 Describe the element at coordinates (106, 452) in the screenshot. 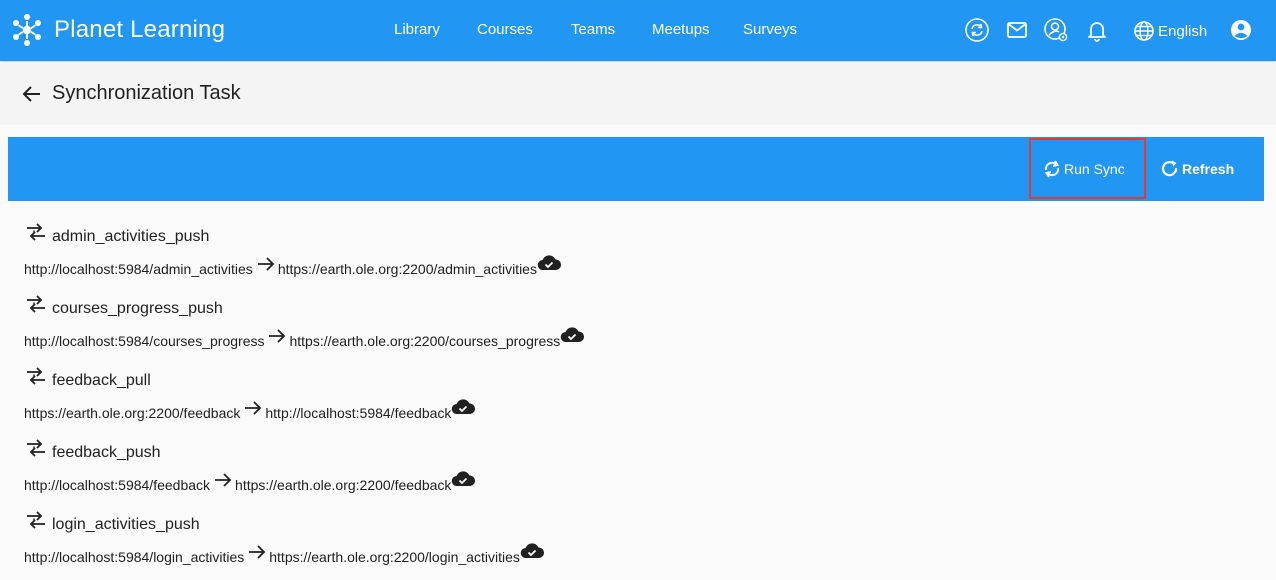

I see `task-name: feedback_push` at that location.